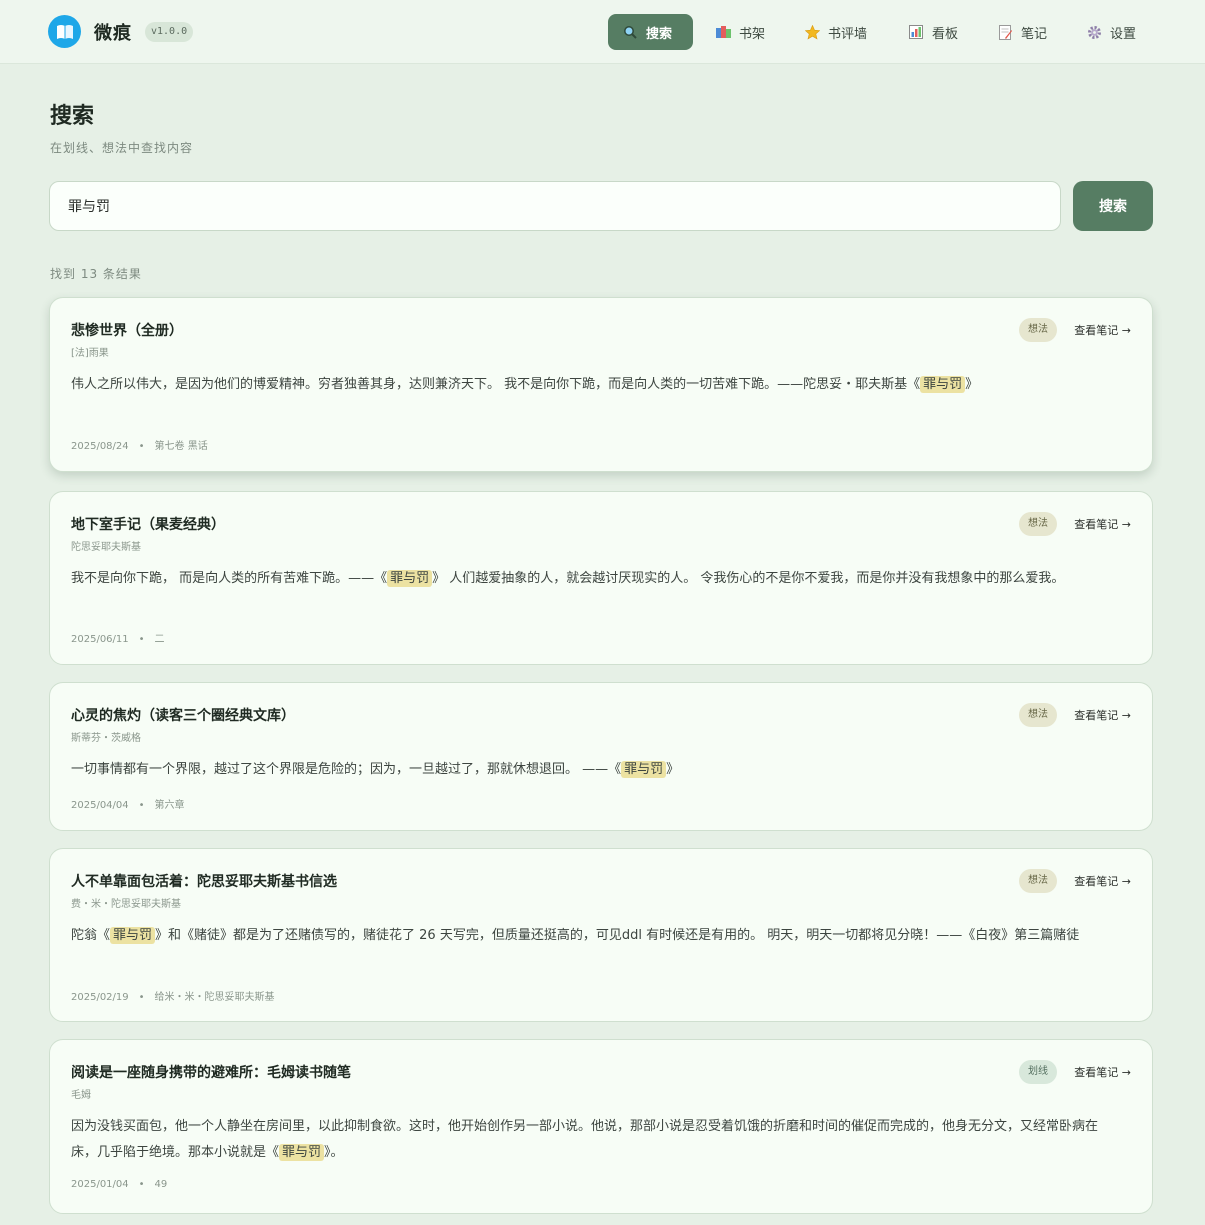 This screenshot has width=1205, height=1225. What do you see at coordinates (181, 446) in the screenshot?
I see `note-chapter: 第七卷 黑话` at bounding box center [181, 446].